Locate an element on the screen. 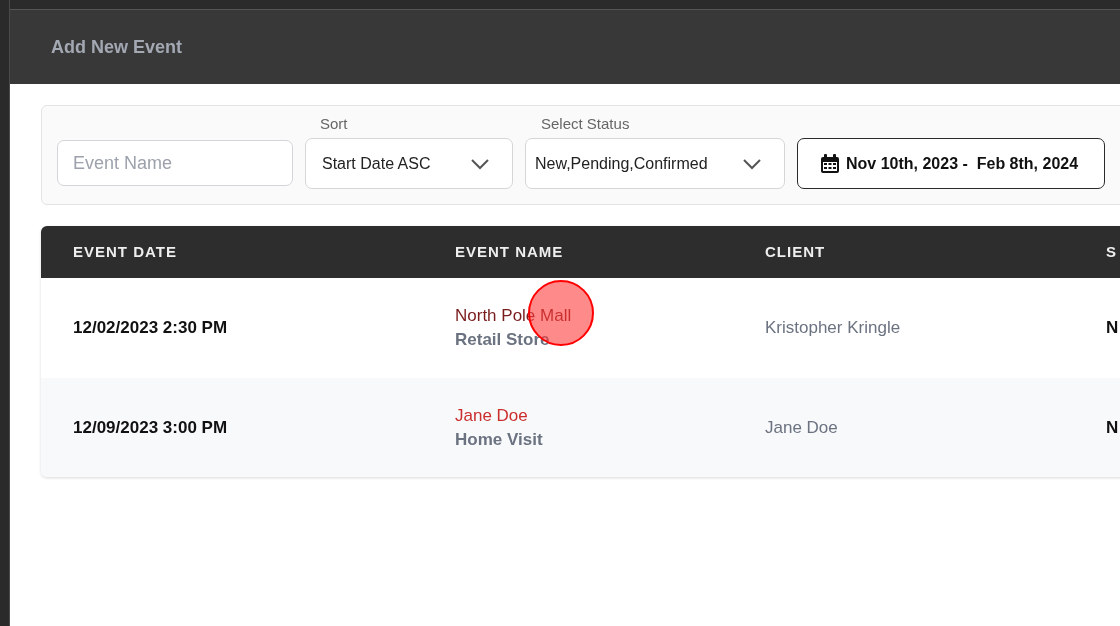 The image size is (1120, 626). status-select: New,Pending,Confirmed is located at coordinates (655, 163).